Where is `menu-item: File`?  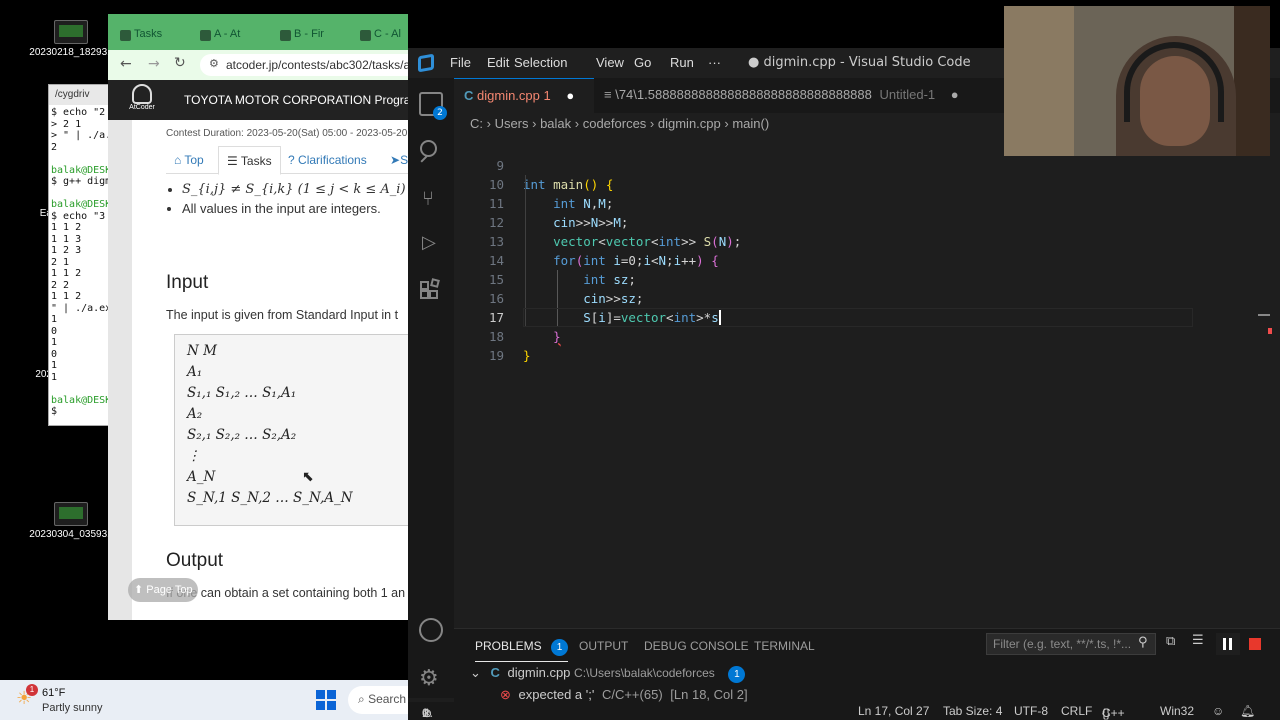
menu-item: File is located at coordinates (460, 62).